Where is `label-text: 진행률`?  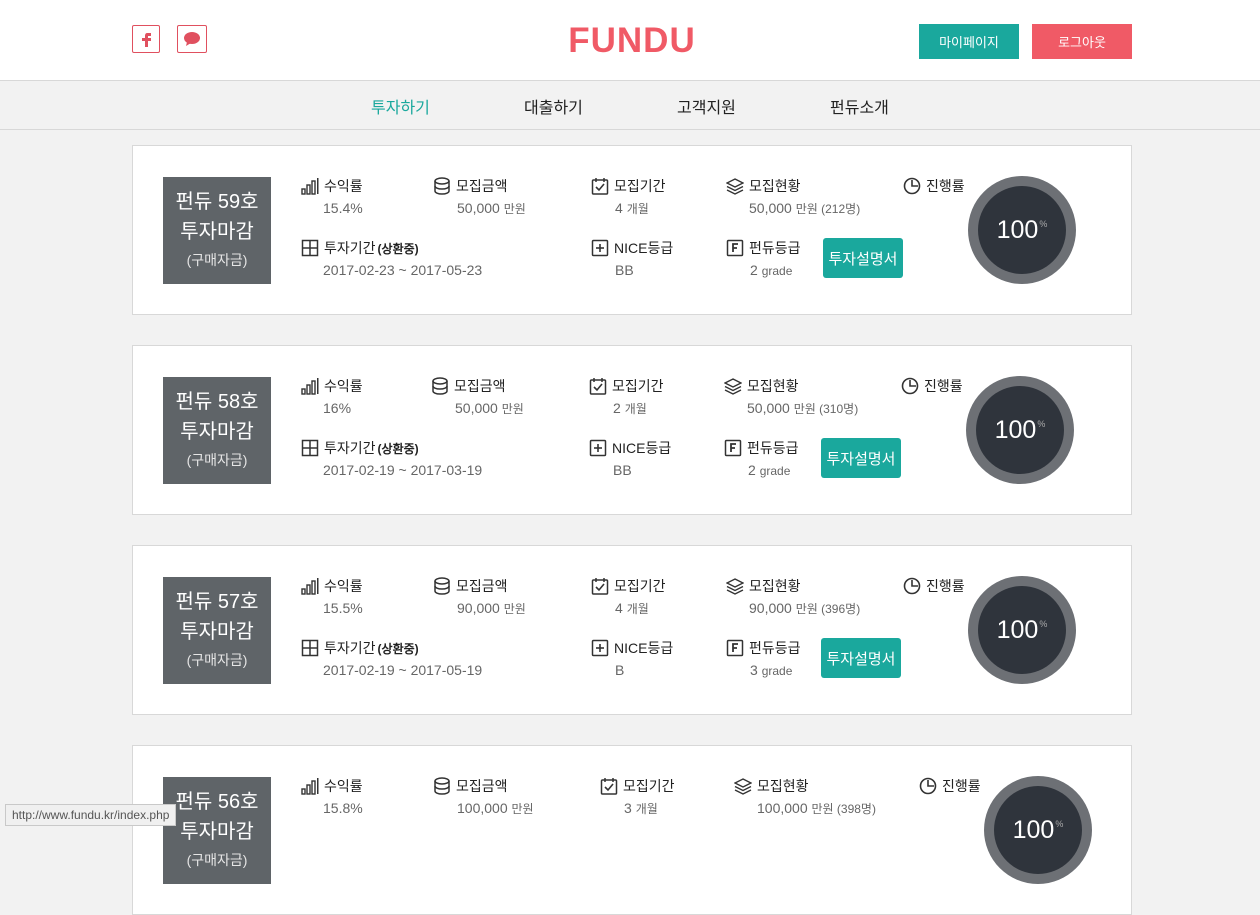
label-text: 진행률 is located at coordinates (961, 786).